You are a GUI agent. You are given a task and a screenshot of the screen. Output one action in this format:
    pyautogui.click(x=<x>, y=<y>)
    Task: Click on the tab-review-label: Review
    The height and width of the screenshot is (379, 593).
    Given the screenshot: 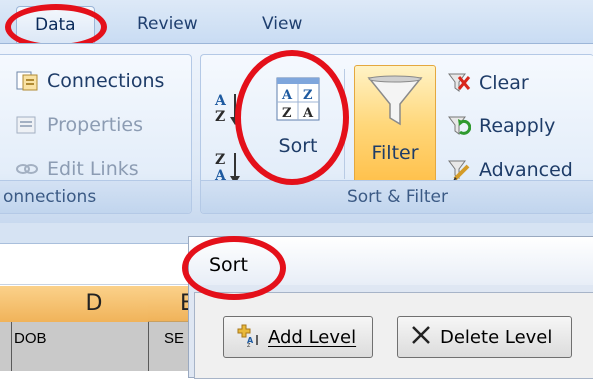 What is the action you would take?
    pyautogui.click(x=167, y=24)
    